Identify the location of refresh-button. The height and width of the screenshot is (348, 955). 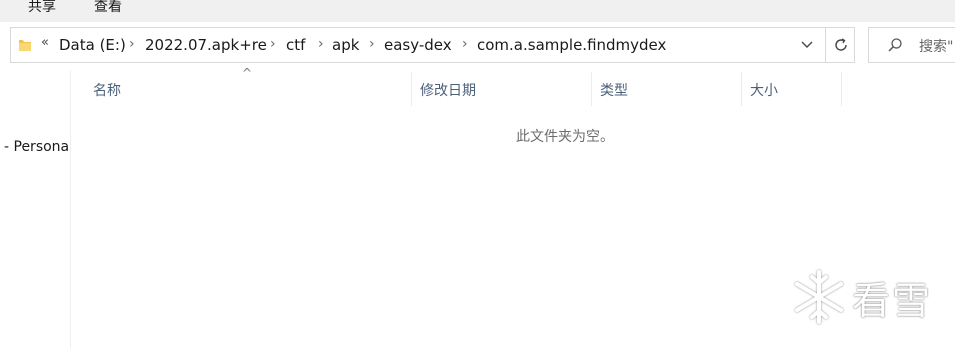
(841, 45).